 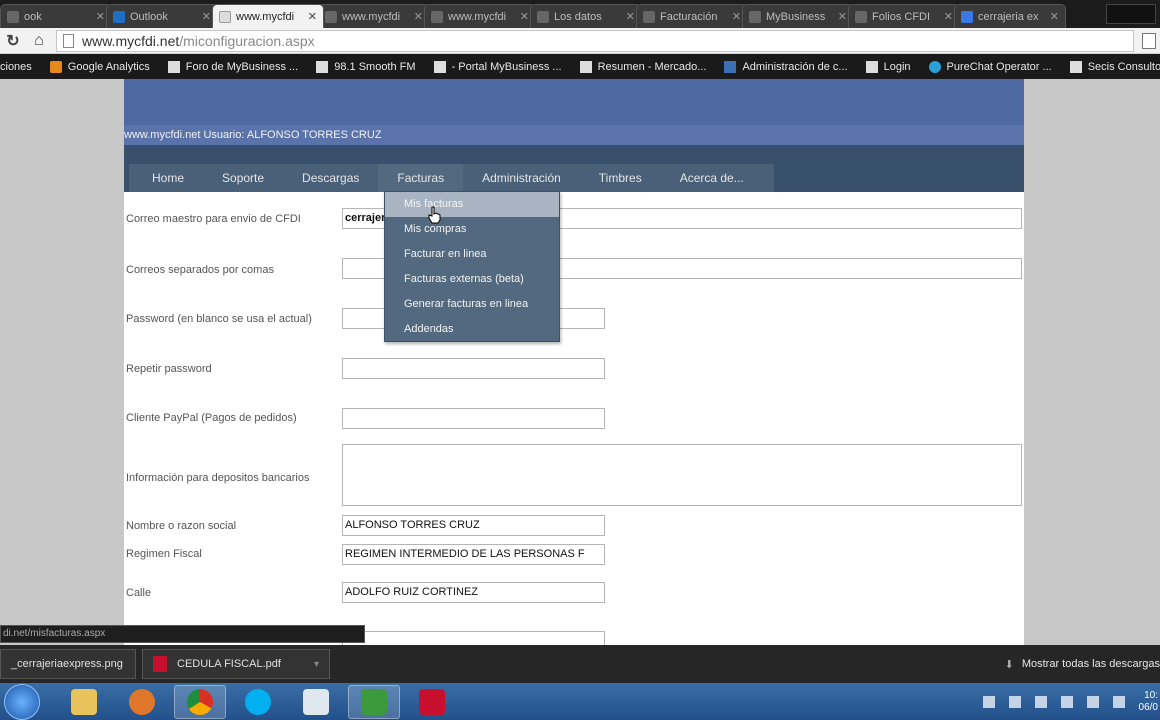 I want to click on password-label: Password (en blanco se usa el actual), so click(x=219, y=319).